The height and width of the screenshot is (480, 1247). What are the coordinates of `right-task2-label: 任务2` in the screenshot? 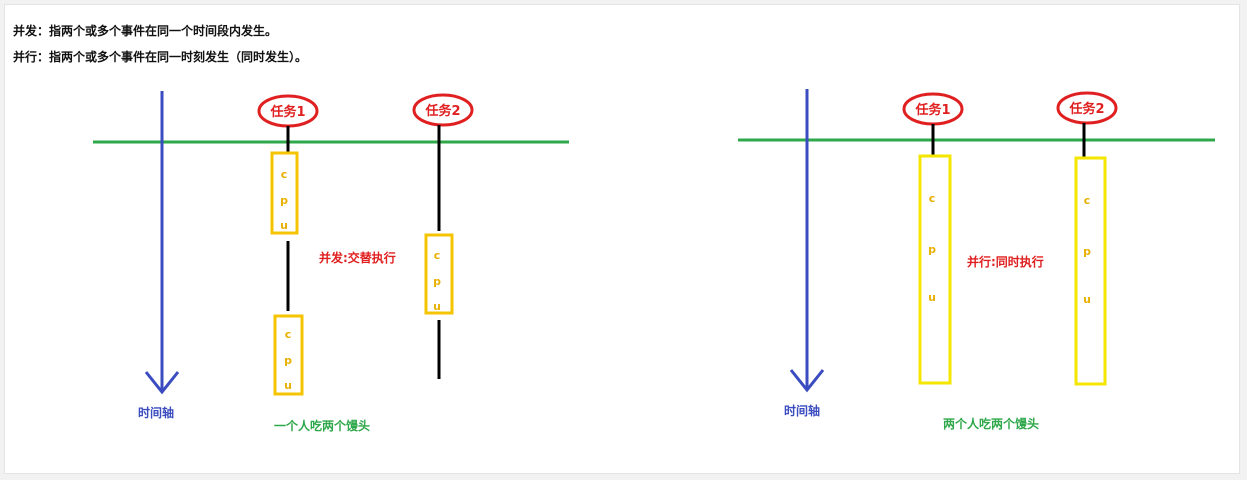 It's located at (1086, 109).